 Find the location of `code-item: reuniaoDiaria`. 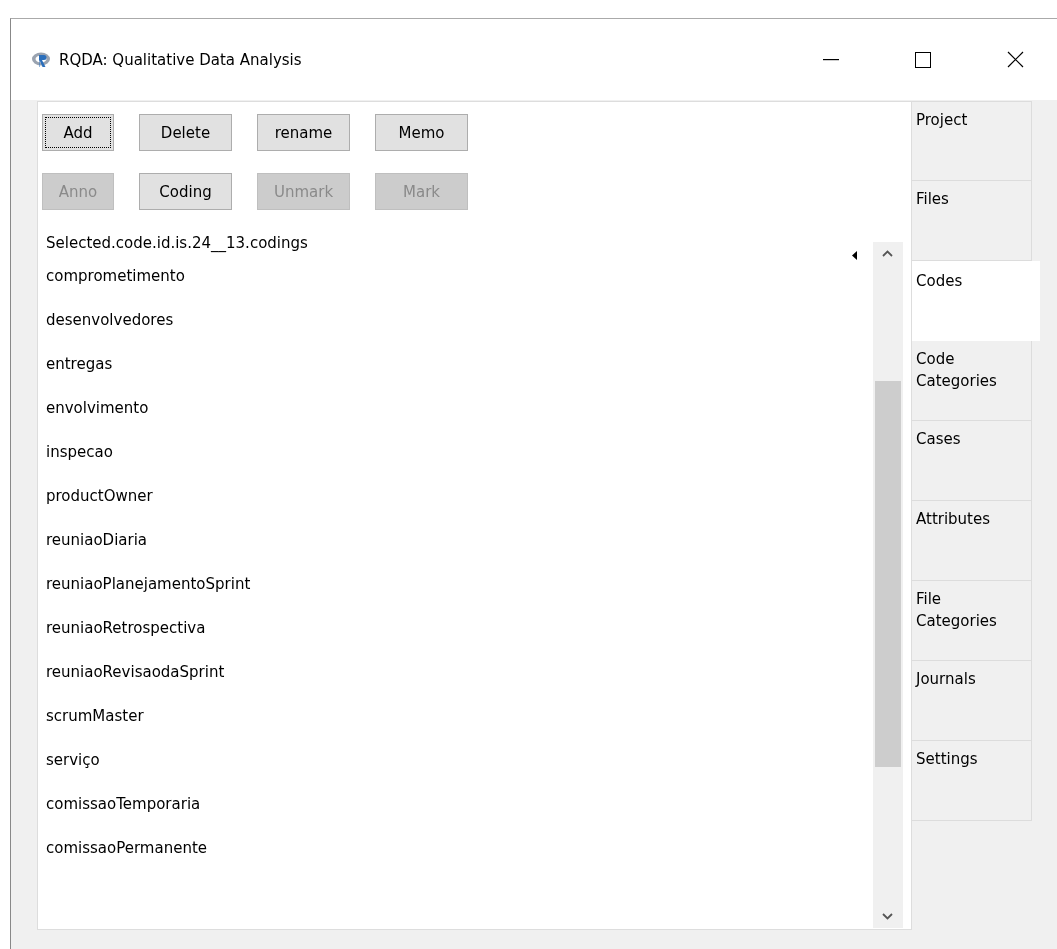

code-item: reuniaoDiaria is located at coordinates (97, 540).